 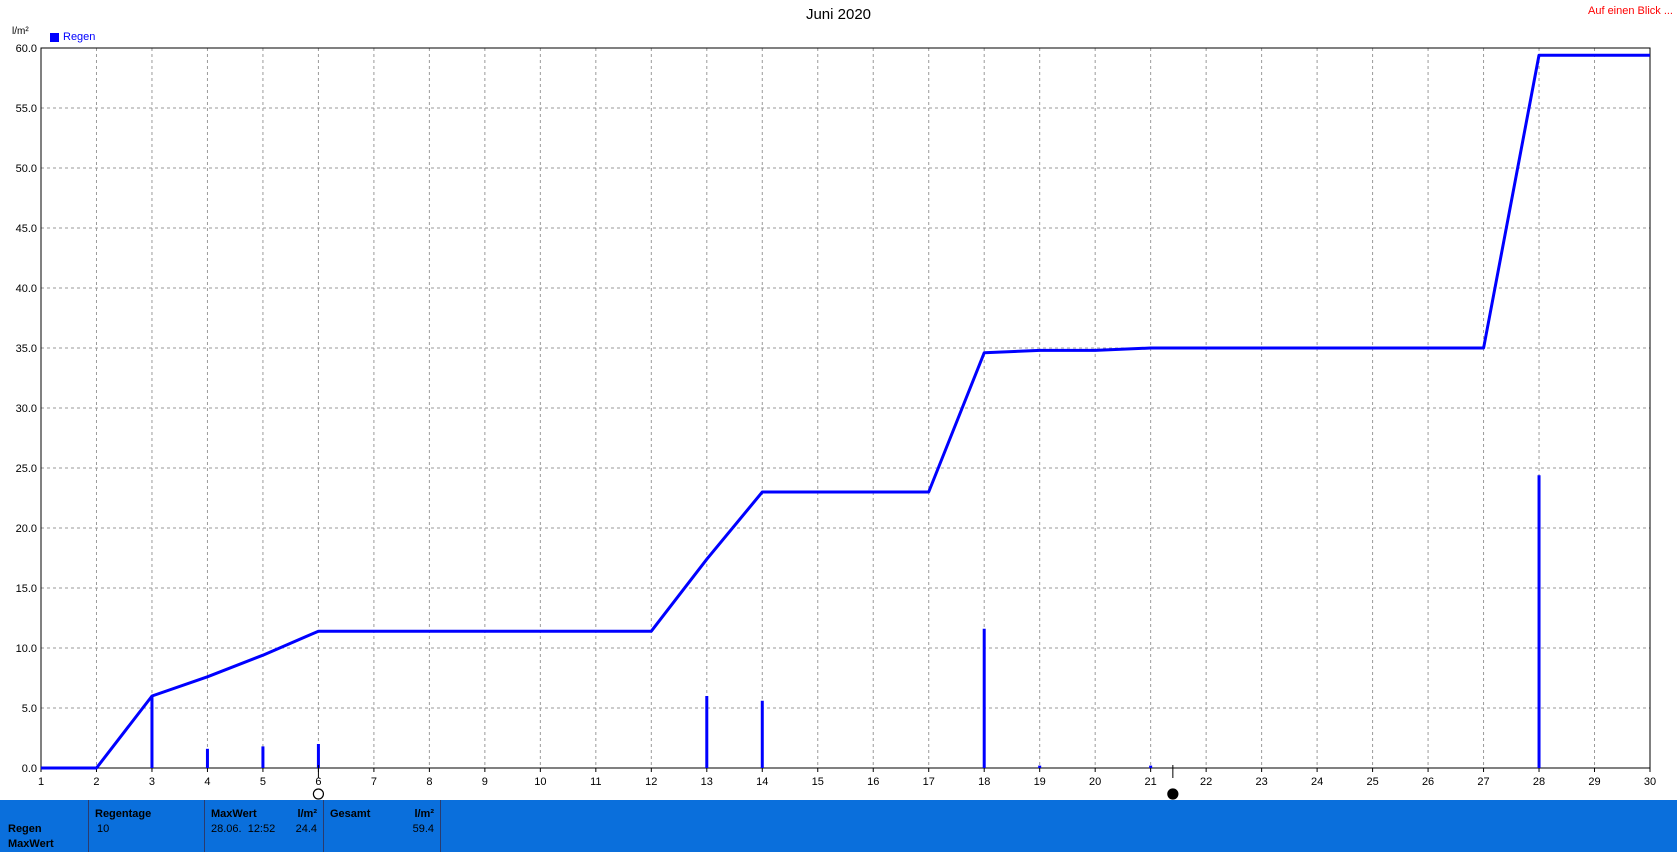 I want to click on x-tick-label: 26, so click(x=1428, y=782).